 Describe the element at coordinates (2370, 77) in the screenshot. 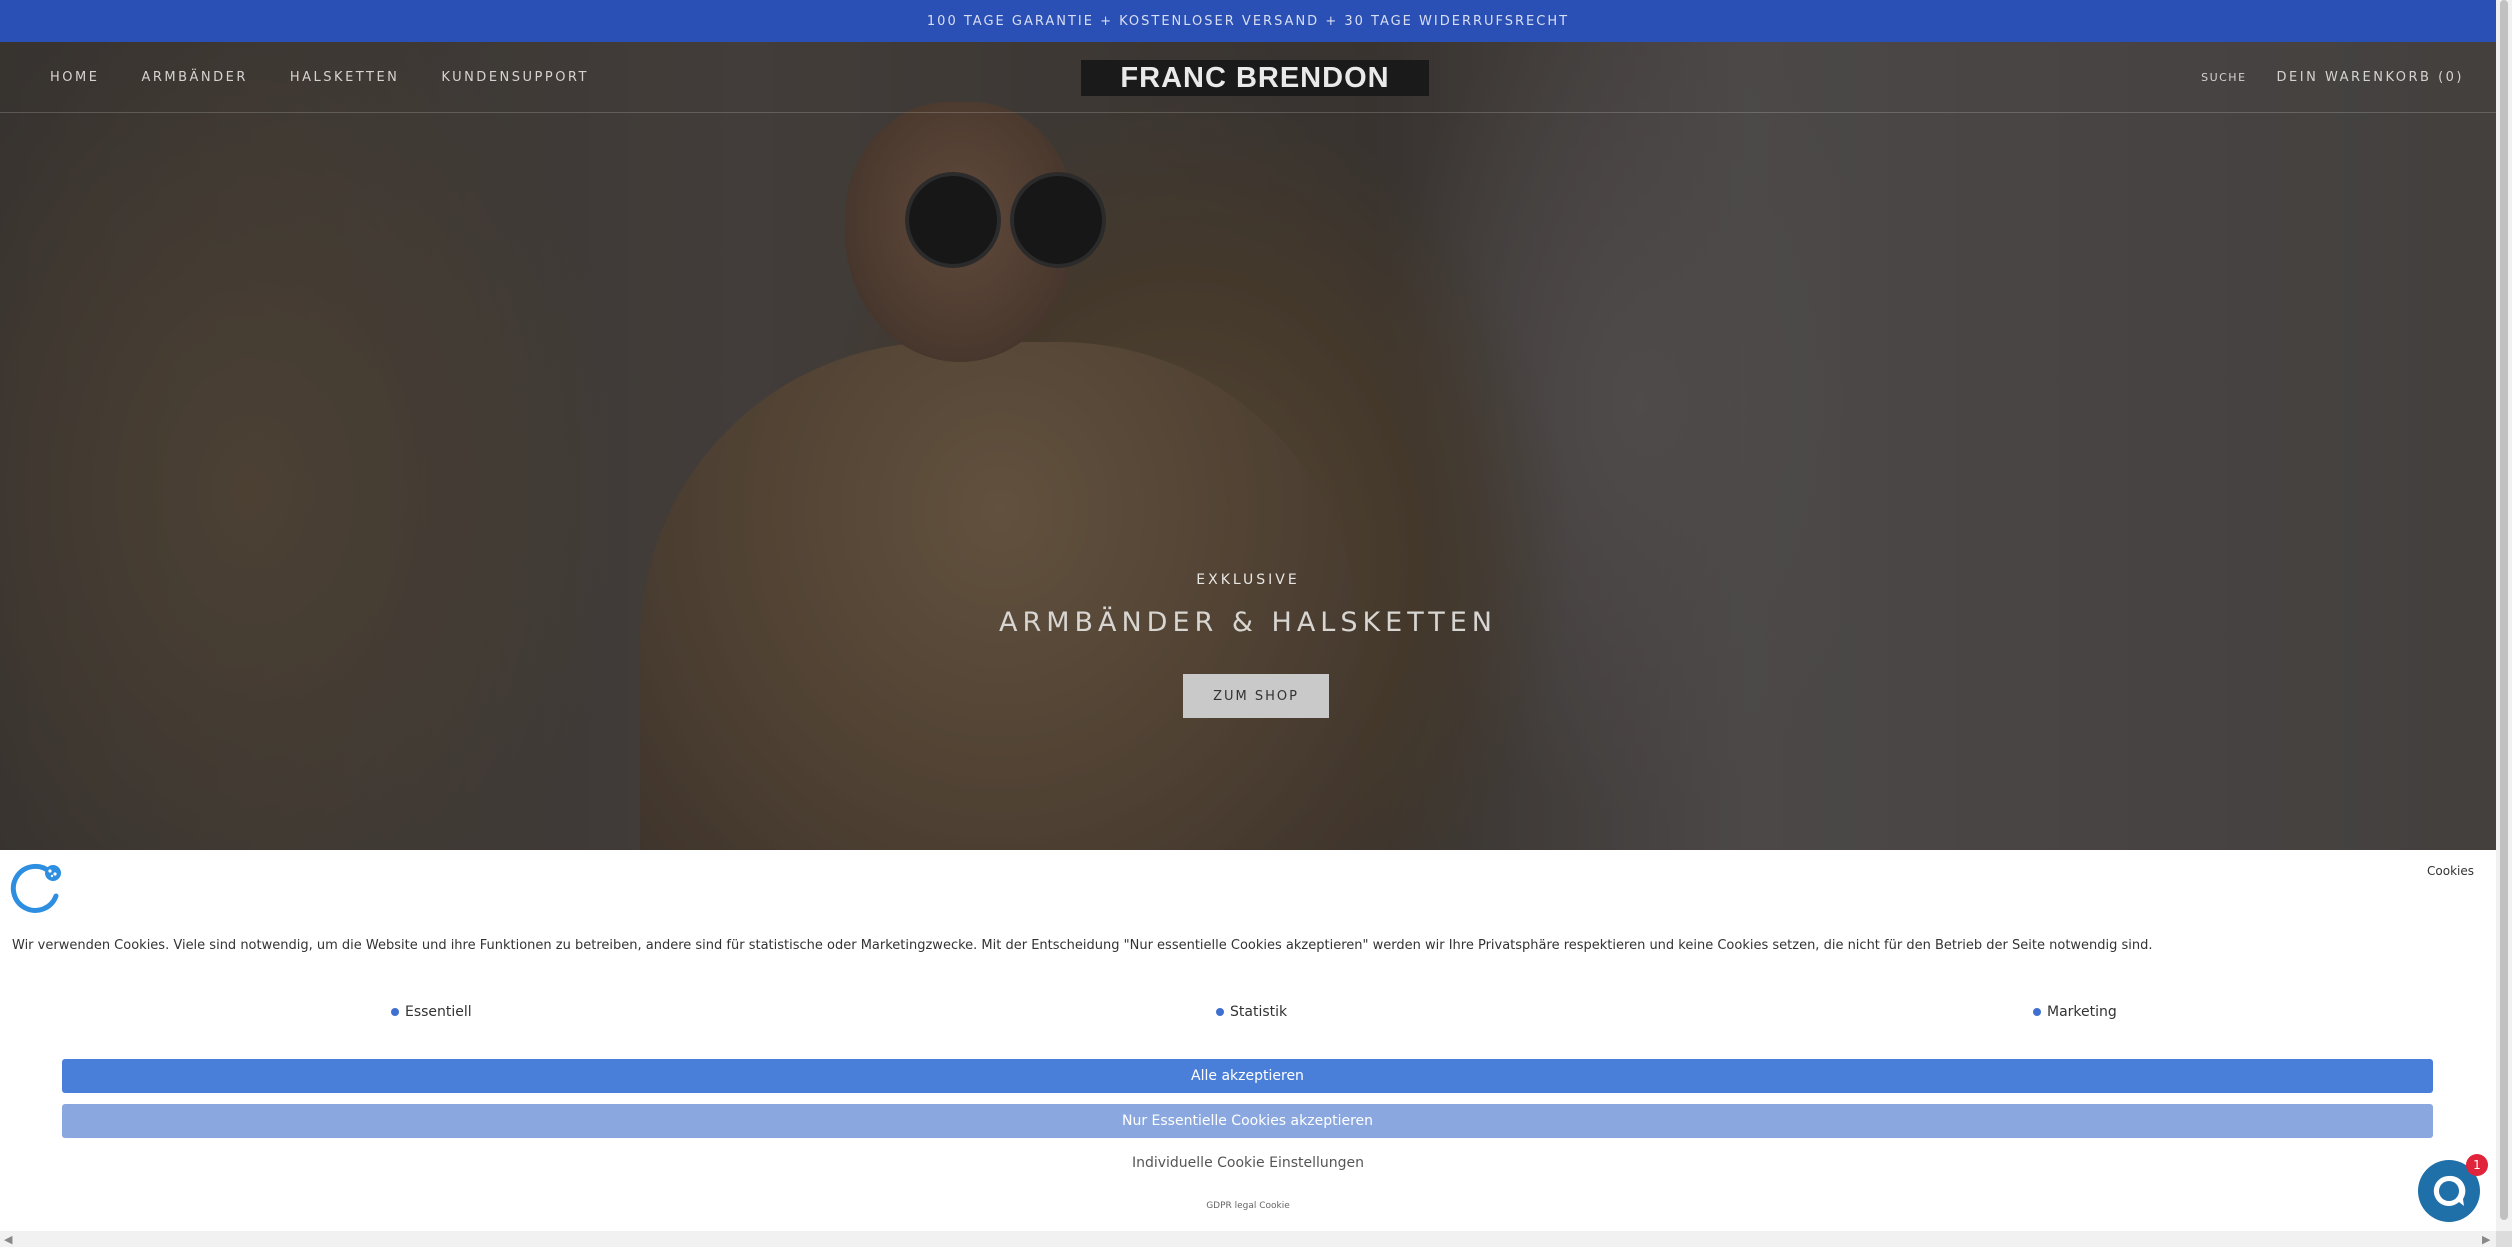

I see `cart-link: DEIN WARENKORB (0)` at that location.